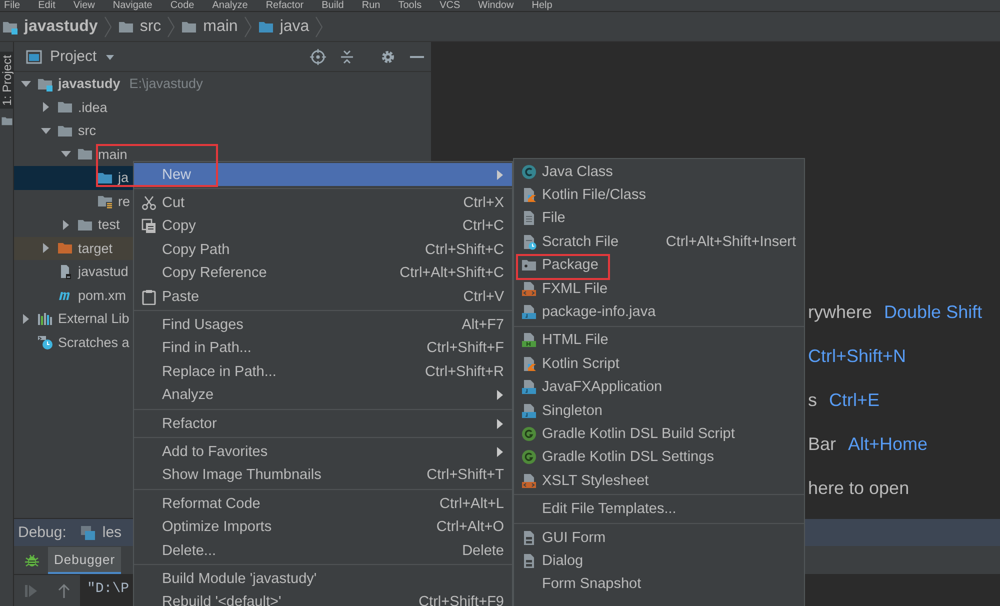 This screenshot has width=1000, height=606. Describe the element at coordinates (822, 444) in the screenshot. I see `hint-text: Bar` at that location.